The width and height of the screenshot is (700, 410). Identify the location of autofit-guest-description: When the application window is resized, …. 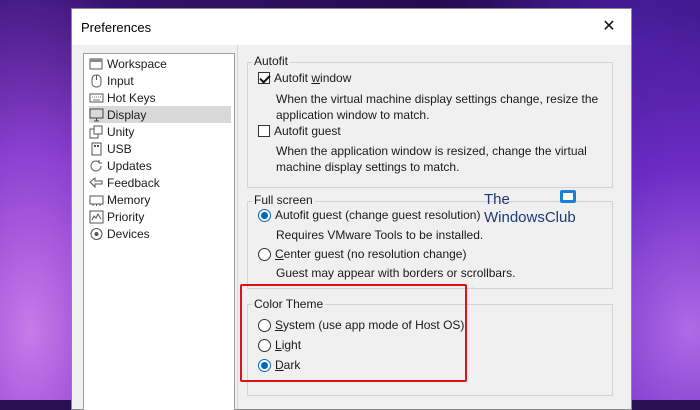
(431, 159).